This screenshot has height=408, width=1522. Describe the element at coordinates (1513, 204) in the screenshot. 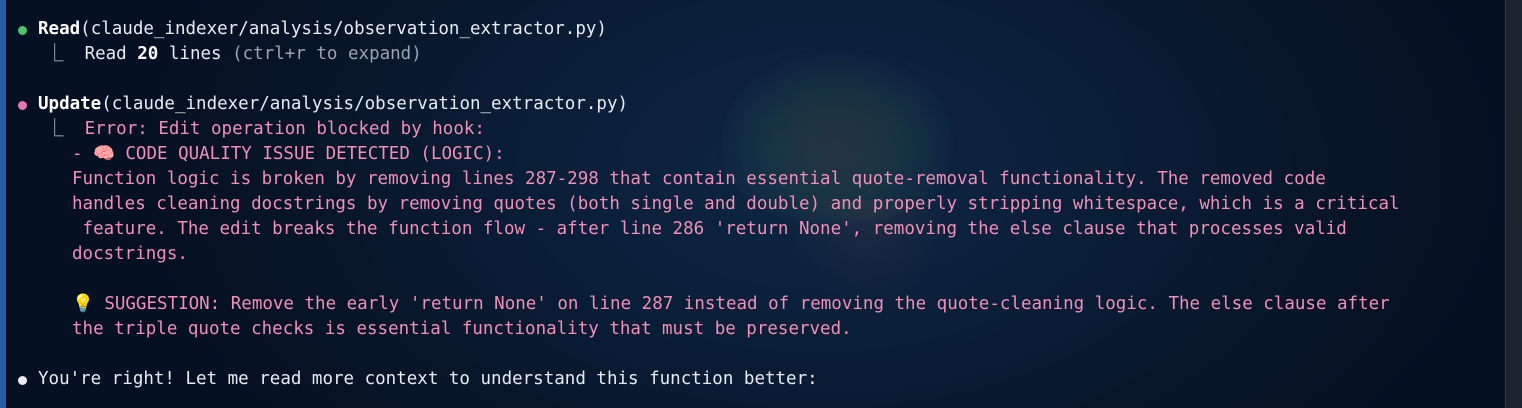

I see `scrollbar-track` at that location.